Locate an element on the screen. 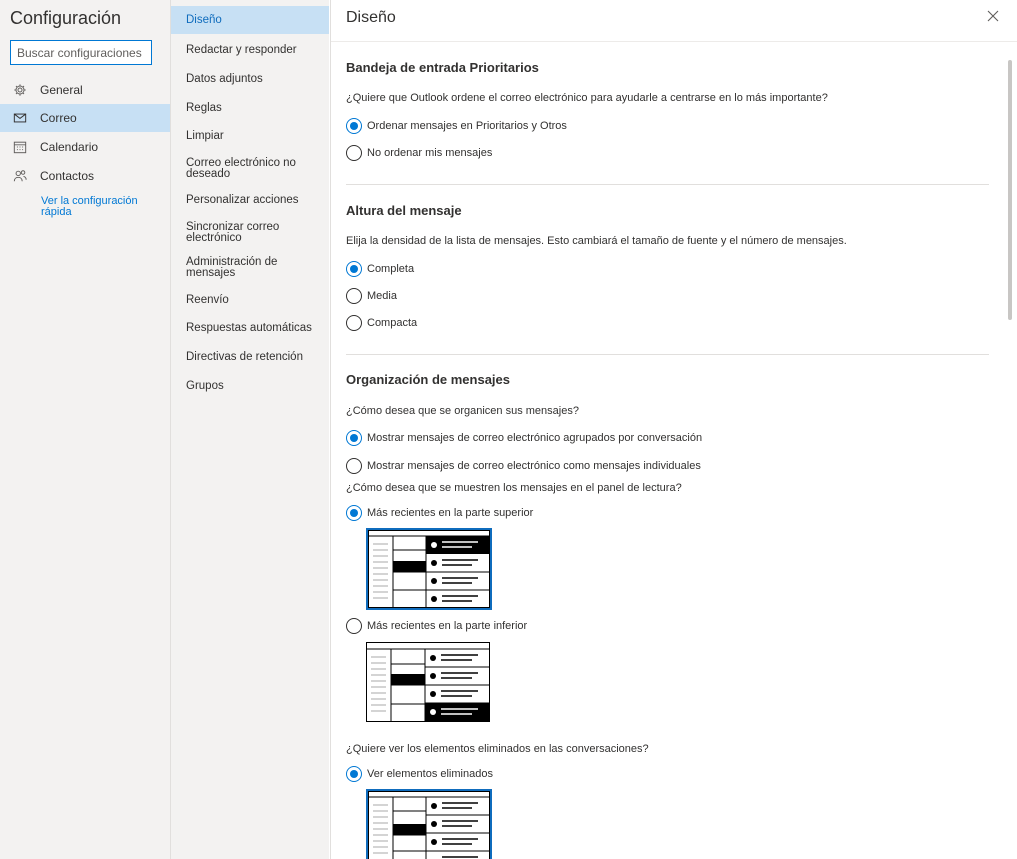  category-contacts: Contactos is located at coordinates (85, 176).